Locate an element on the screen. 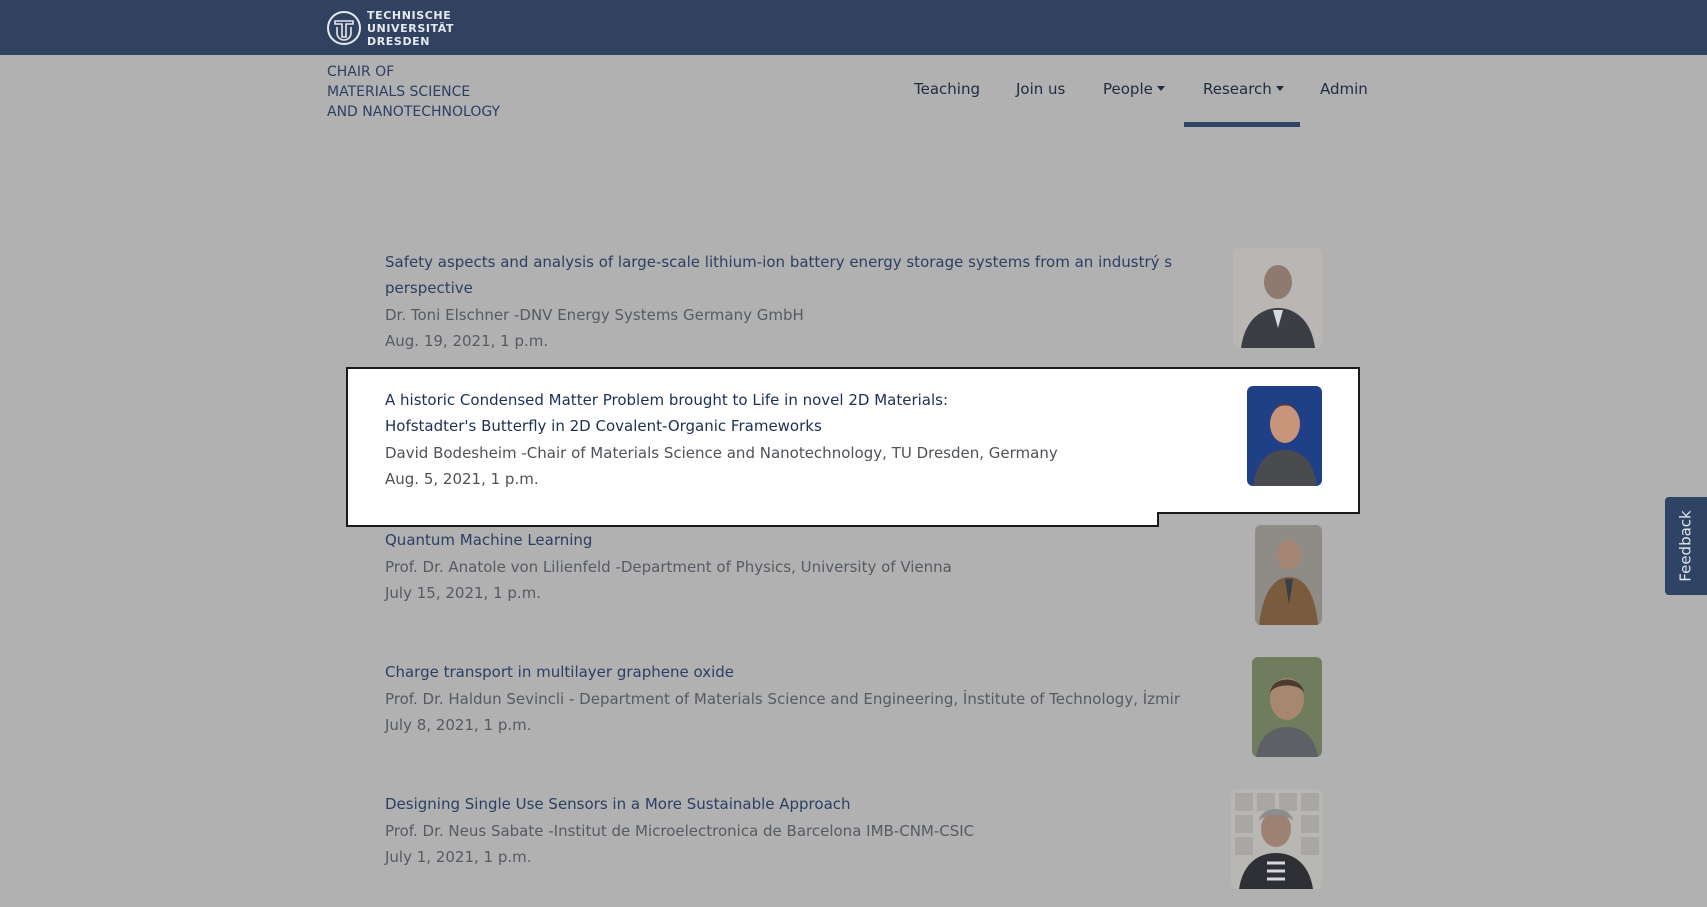  talk-title-line: perspective is located at coordinates (835, 288).